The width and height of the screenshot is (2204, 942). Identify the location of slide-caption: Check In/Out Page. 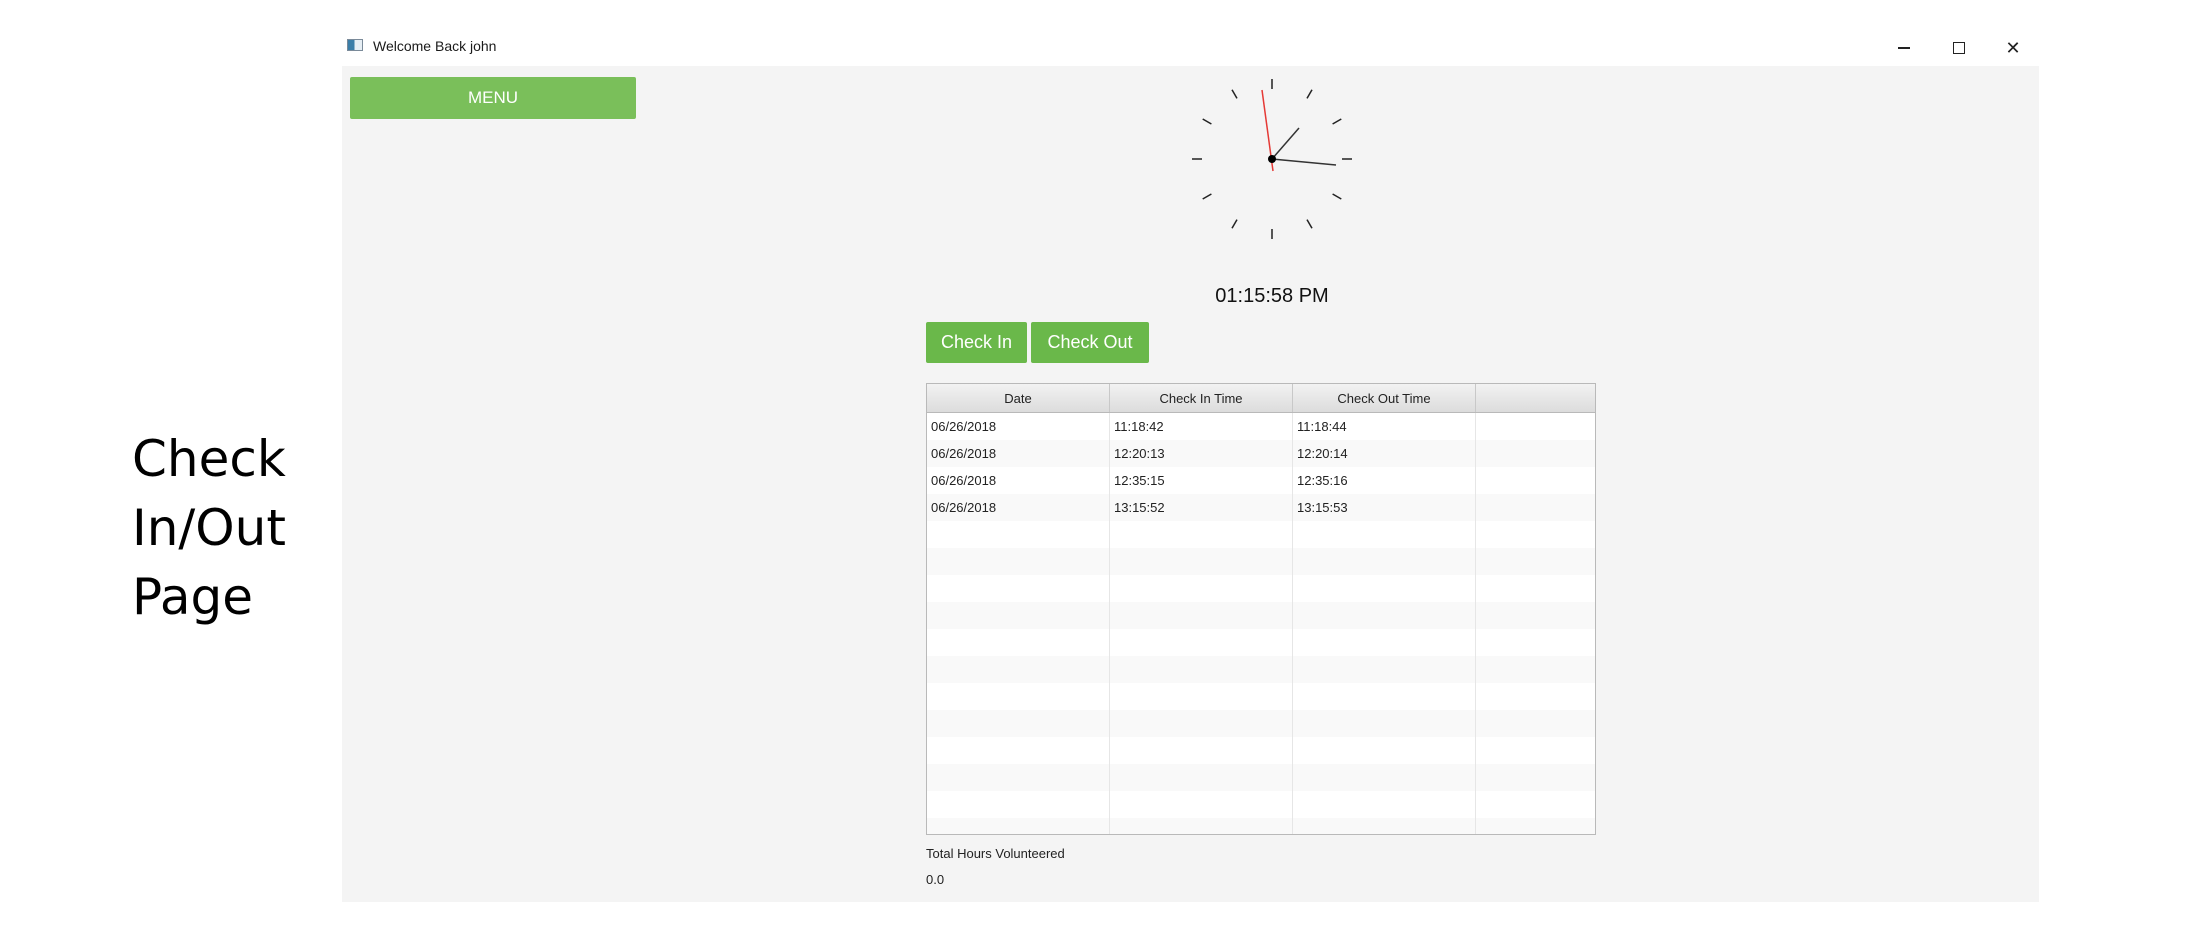
(209, 528).